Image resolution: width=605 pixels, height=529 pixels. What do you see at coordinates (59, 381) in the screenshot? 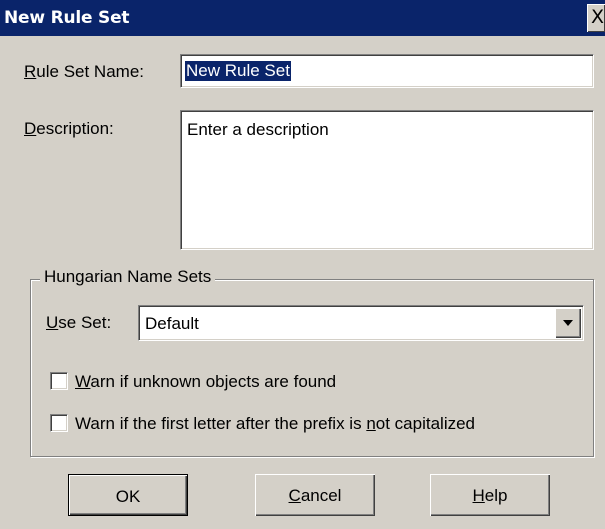
I see `warn-unknown-objects-checkbox` at bounding box center [59, 381].